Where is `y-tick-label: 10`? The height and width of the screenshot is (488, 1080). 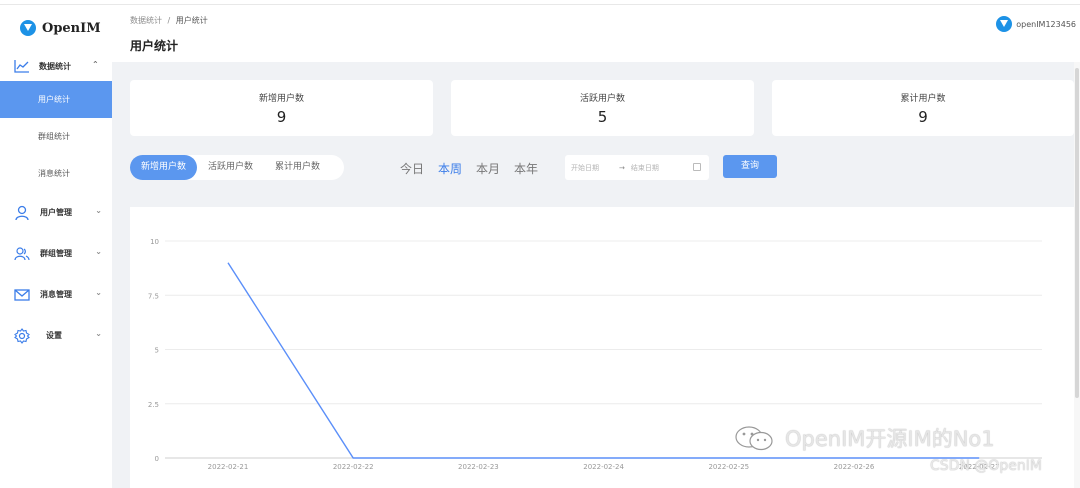
y-tick-label: 10 is located at coordinates (154, 242).